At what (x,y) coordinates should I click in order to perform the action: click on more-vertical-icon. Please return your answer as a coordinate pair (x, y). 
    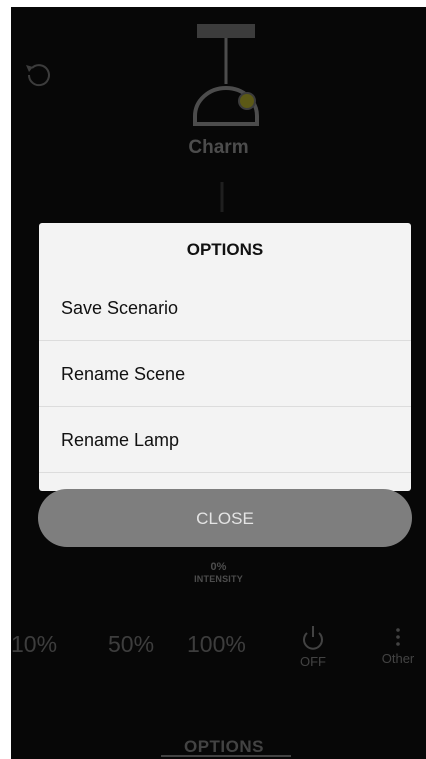
    Looking at the image, I should click on (398, 637).